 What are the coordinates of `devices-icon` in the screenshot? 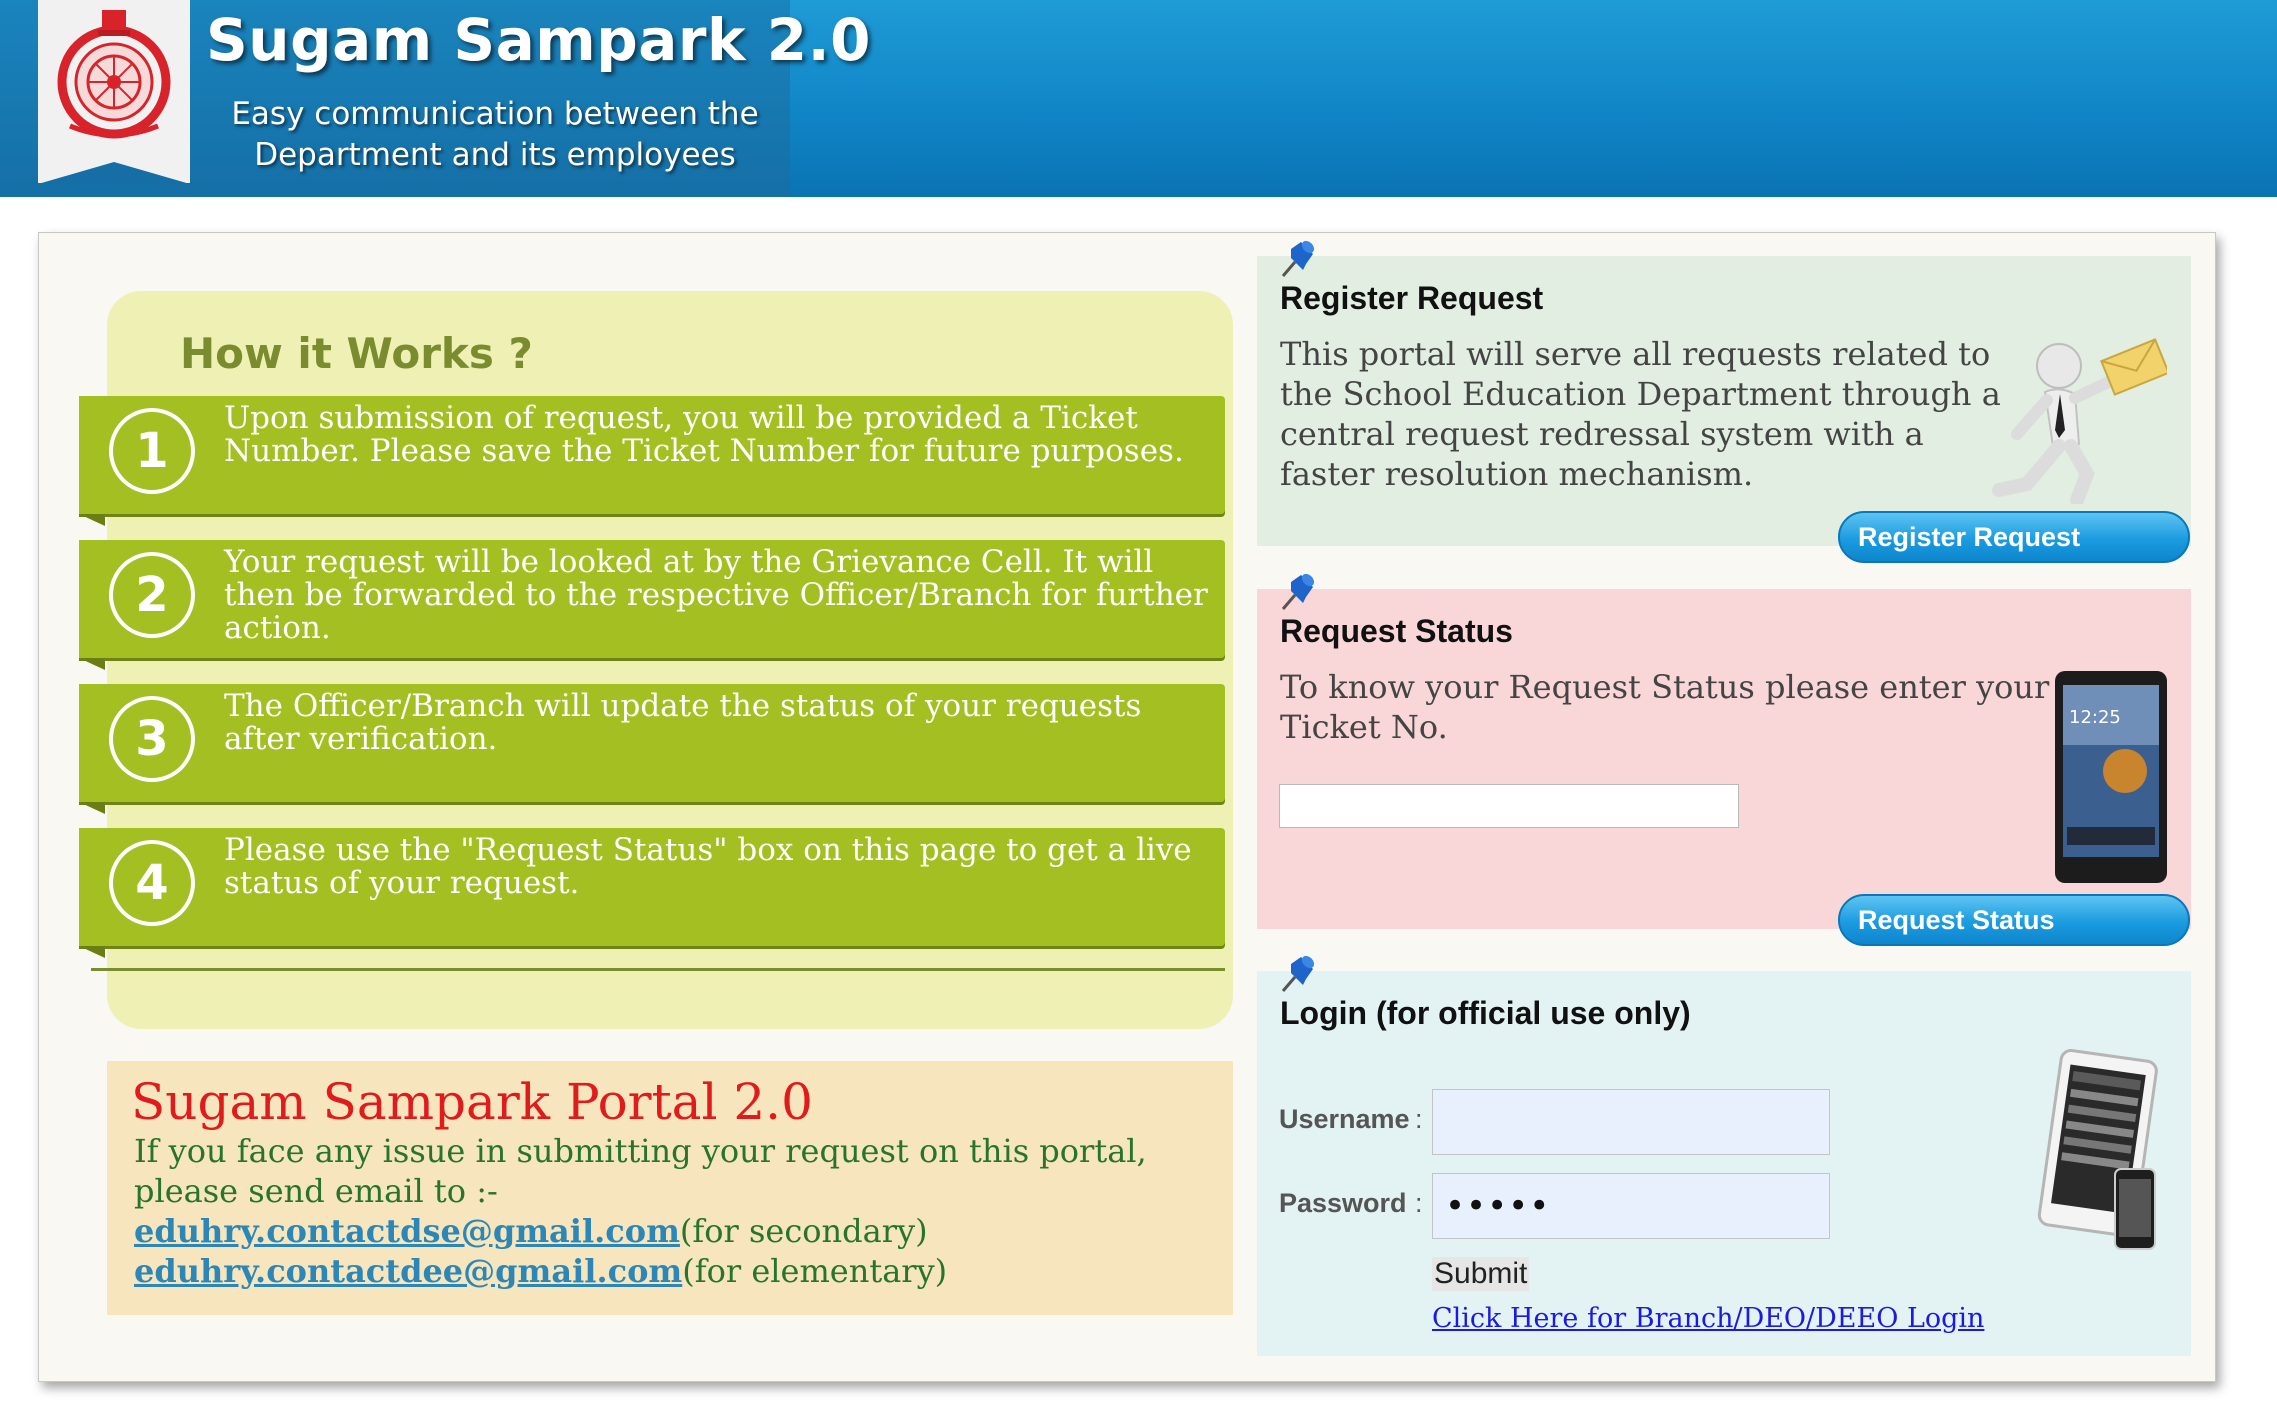 It's located at (2097, 1149).